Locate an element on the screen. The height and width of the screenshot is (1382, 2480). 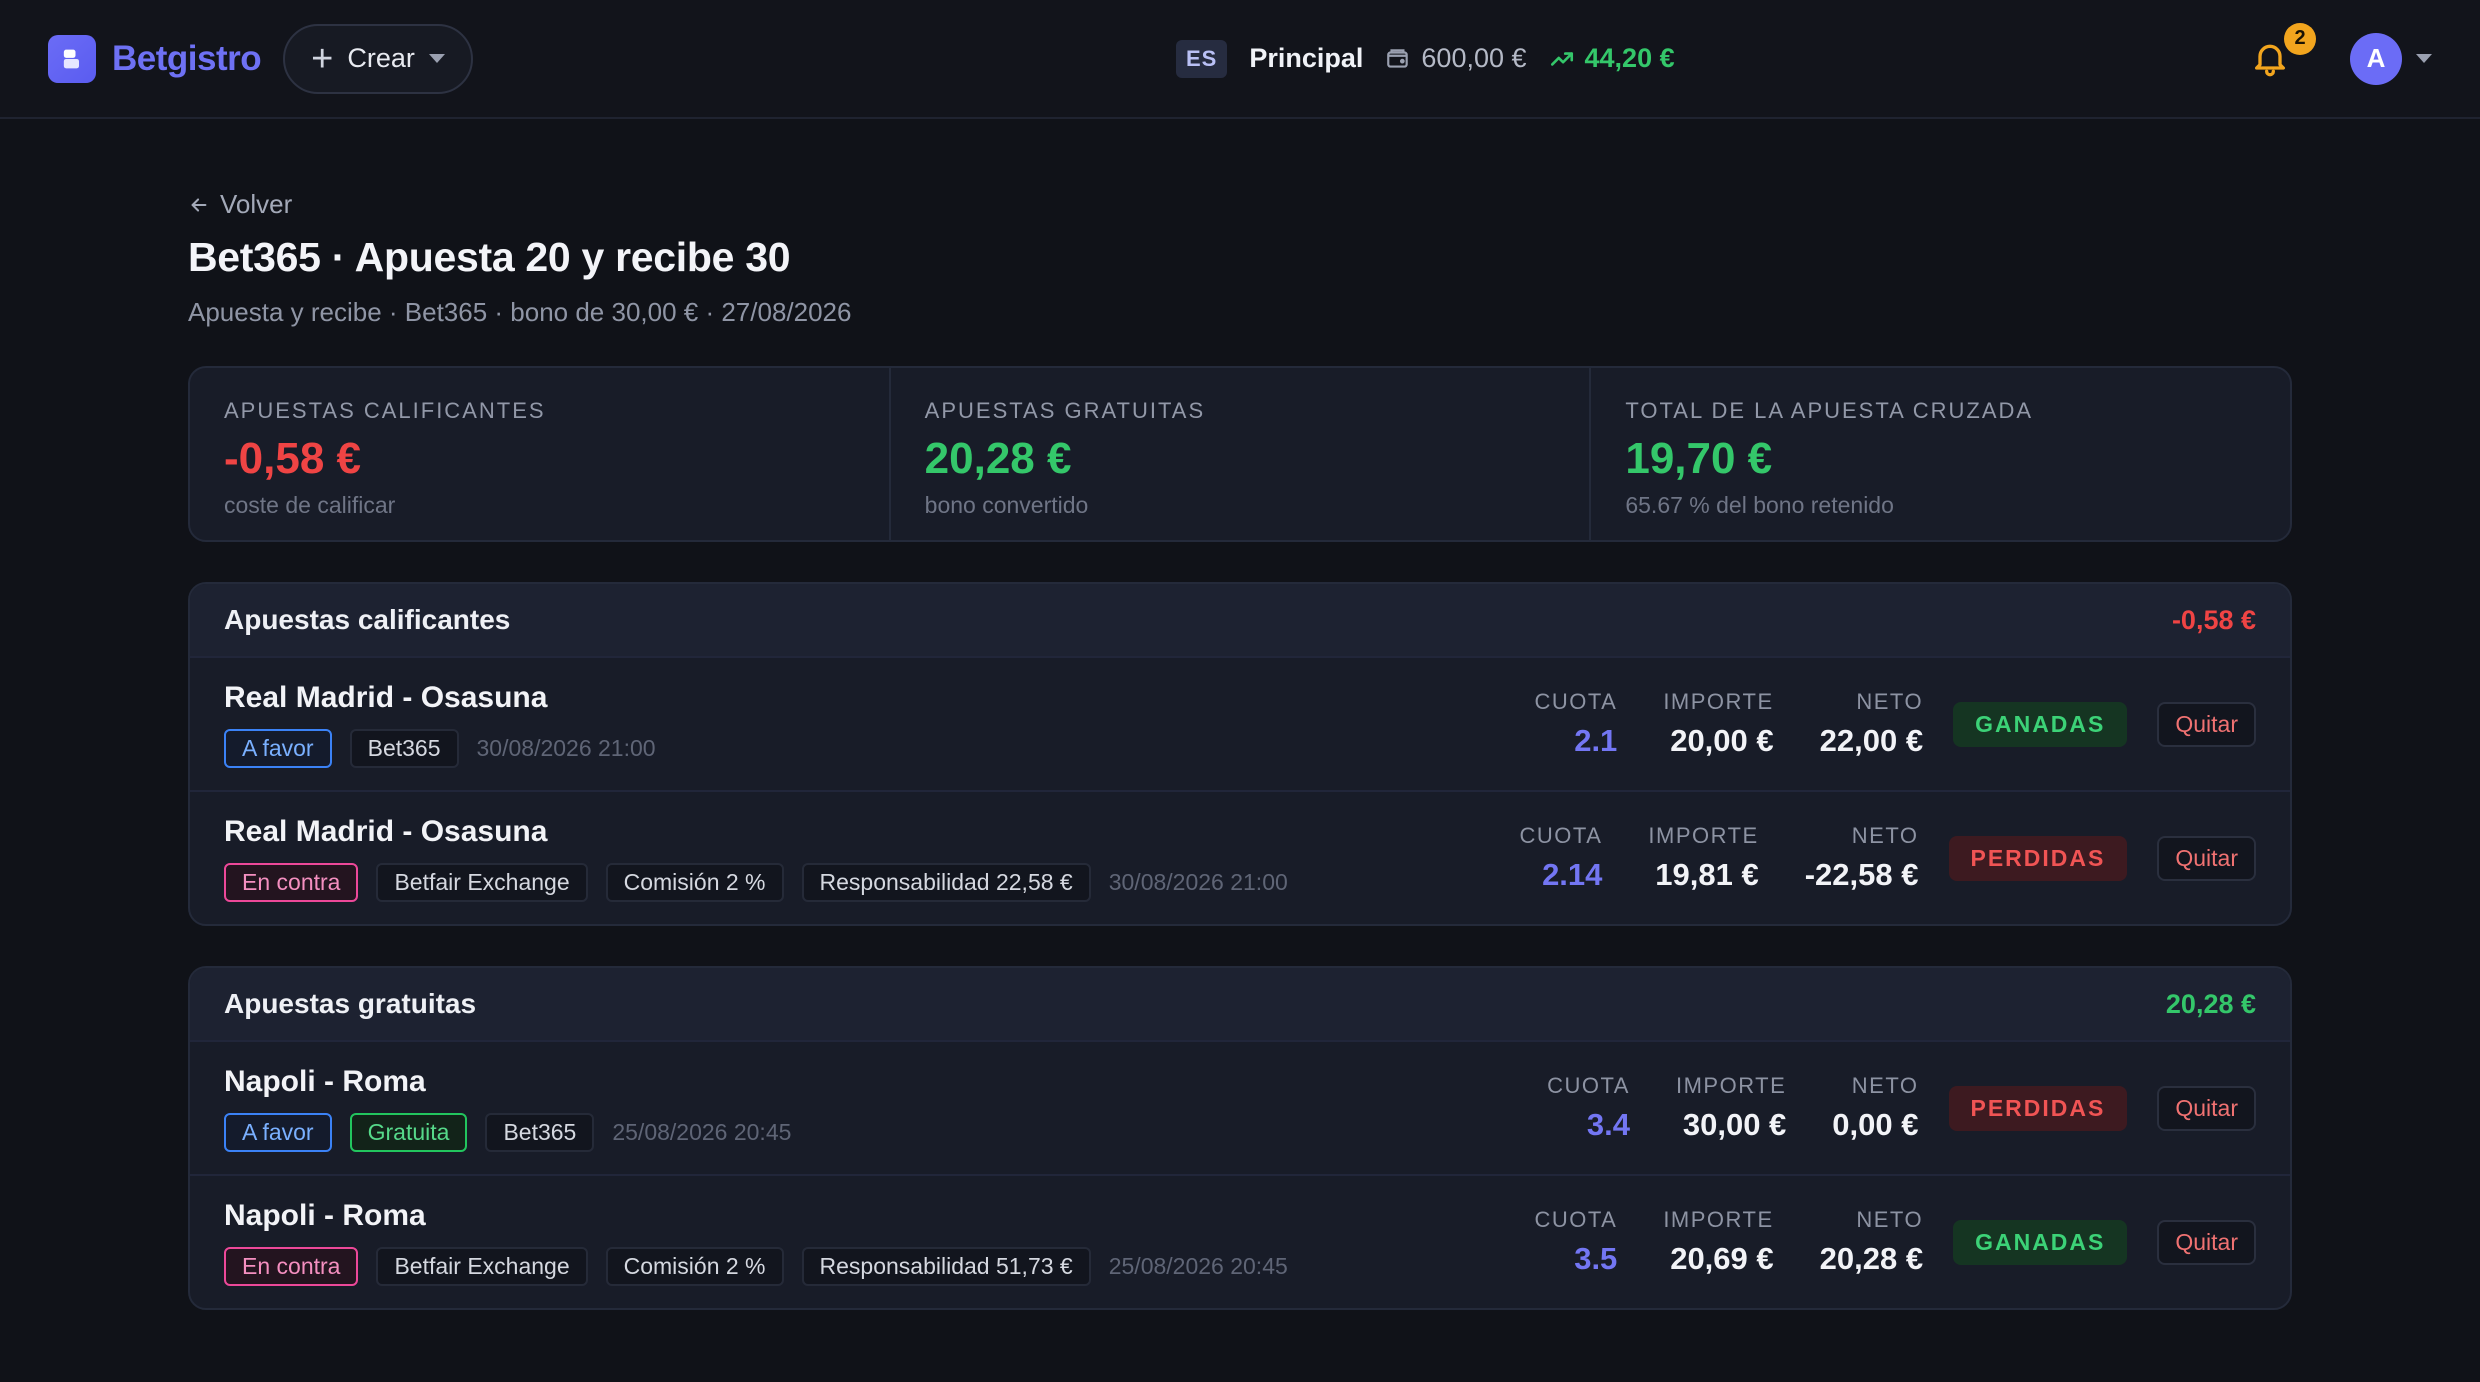
metric-value: 2.1 is located at coordinates (1596, 740).